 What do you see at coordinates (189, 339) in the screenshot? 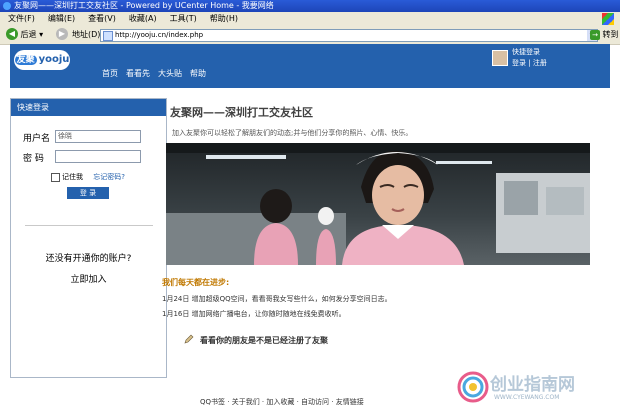
I see `pencil-icon` at bounding box center [189, 339].